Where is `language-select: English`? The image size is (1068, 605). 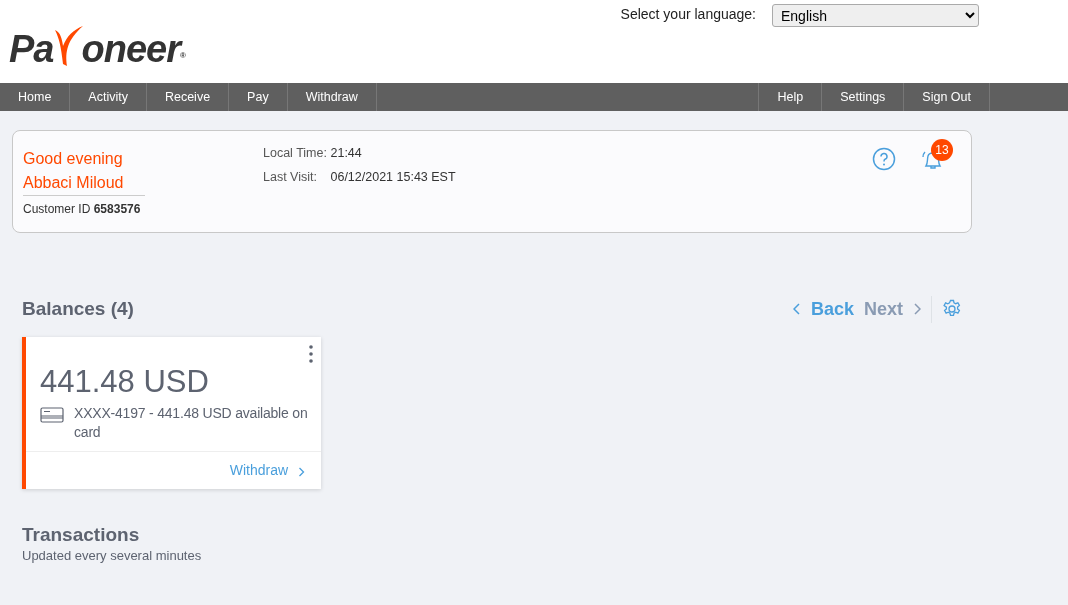
language-select: English is located at coordinates (875, 15).